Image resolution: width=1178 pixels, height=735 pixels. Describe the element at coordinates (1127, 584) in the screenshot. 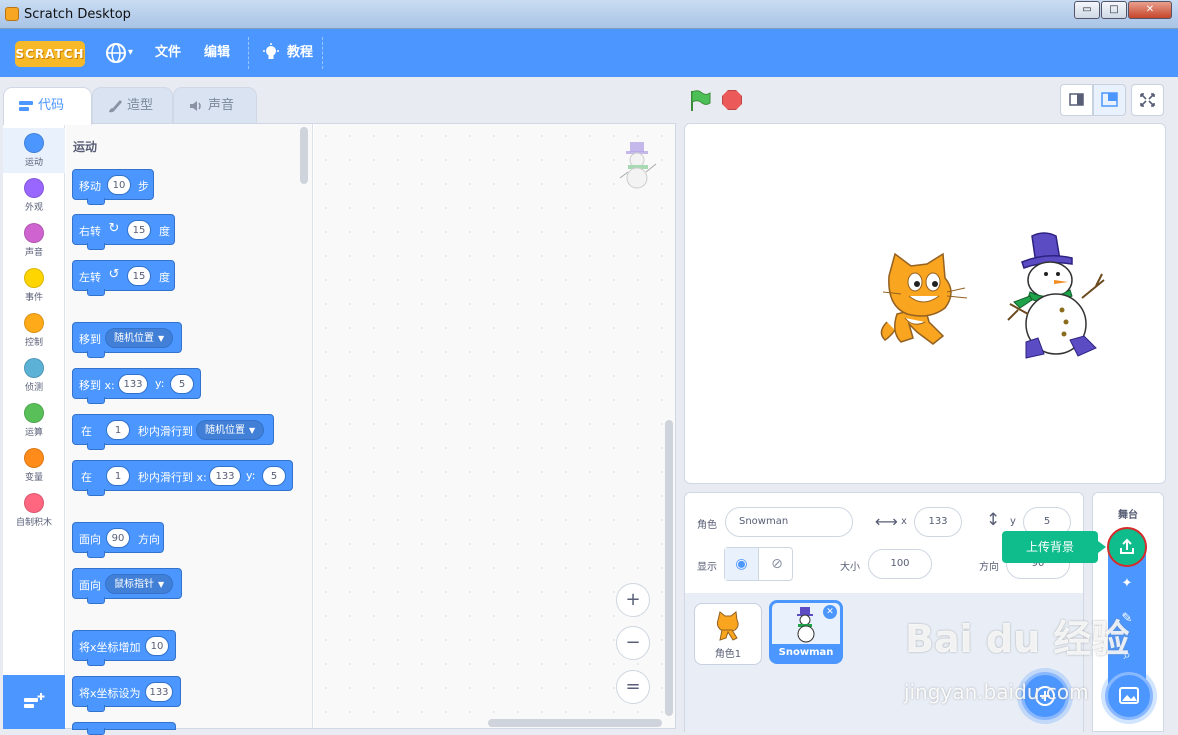

I see `surprise-backdrop-icon: ✦` at that location.